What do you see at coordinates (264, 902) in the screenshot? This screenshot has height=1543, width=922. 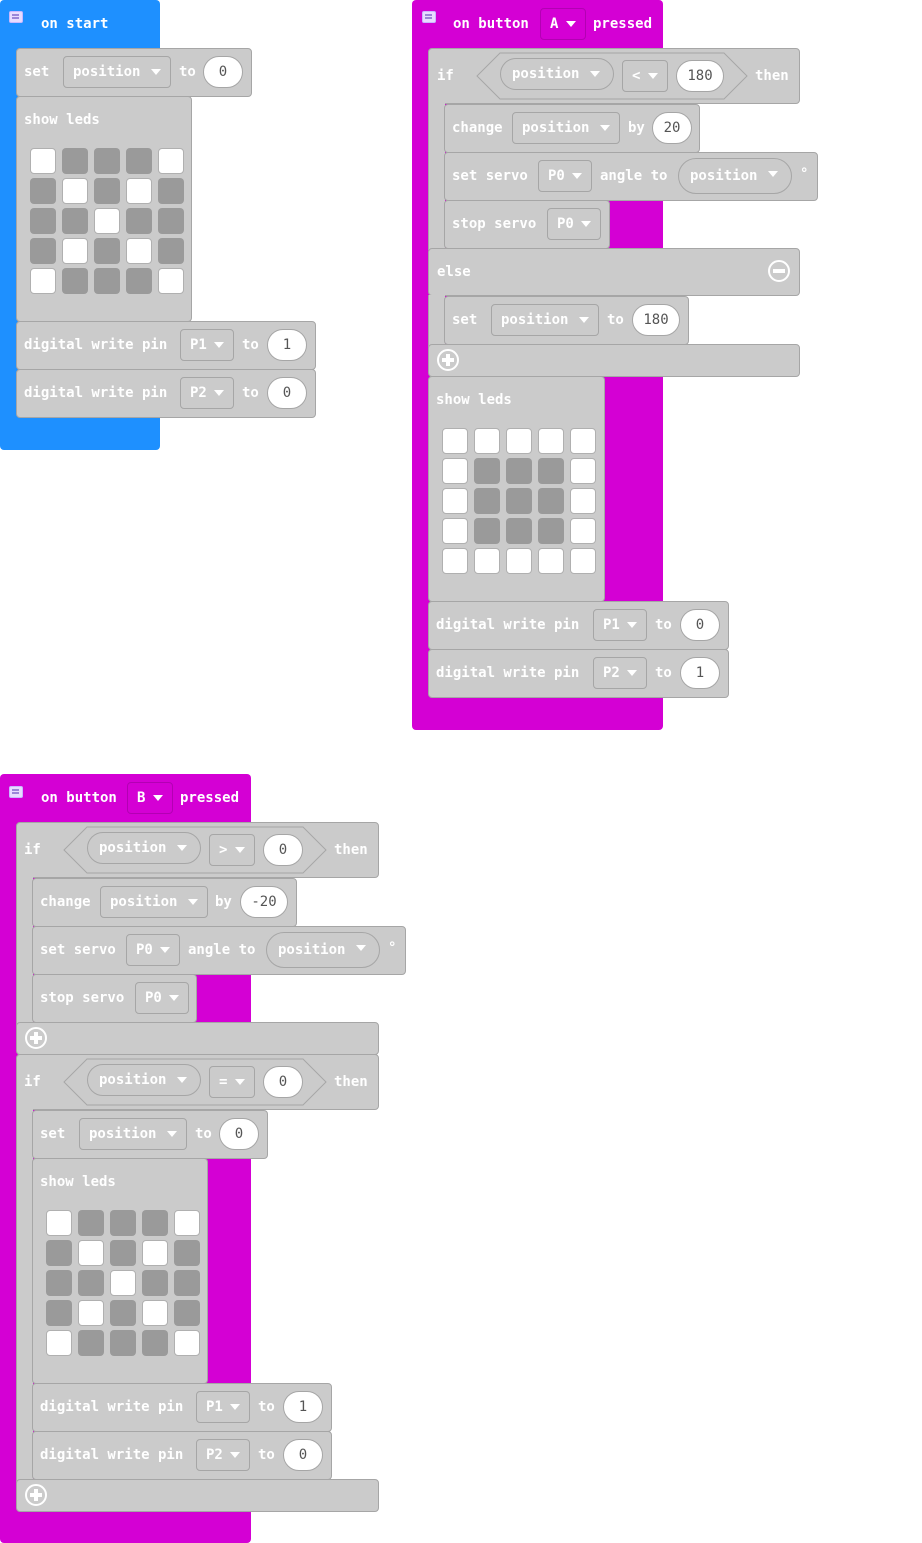 I see `value-input: -20` at bounding box center [264, 902].